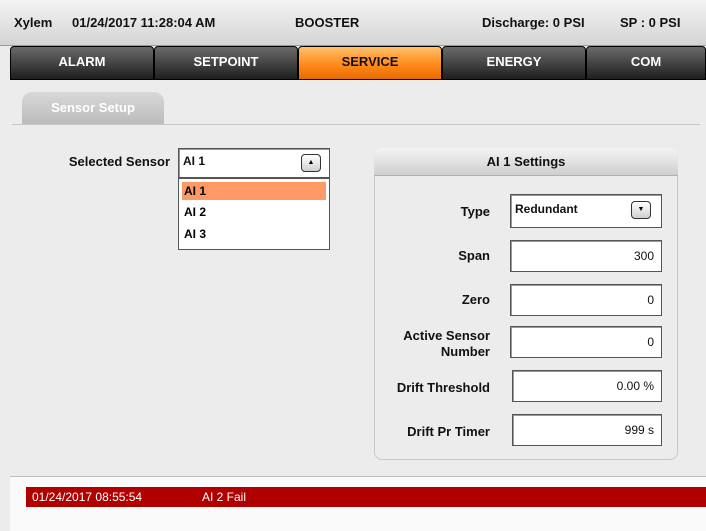 This screenshot has width=706, height=531. What do you see at coordinates (226, 63) in the screenshot?
I see `tab-setpoint: SETPOINT` at bounding box center [226, 63].